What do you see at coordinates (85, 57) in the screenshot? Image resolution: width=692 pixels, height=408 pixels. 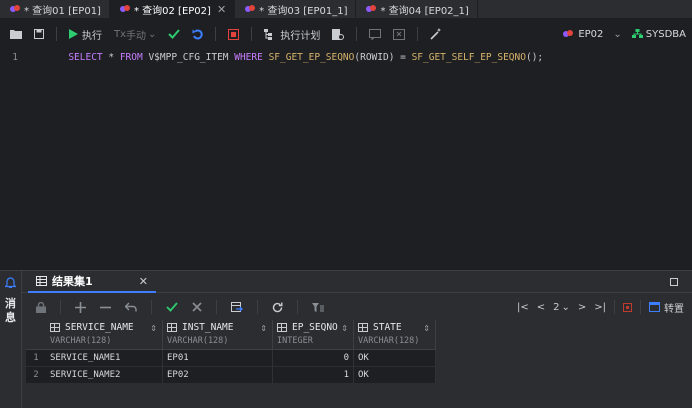 I see `sql-keyword: SELECT` at bounding box center [85, 57].